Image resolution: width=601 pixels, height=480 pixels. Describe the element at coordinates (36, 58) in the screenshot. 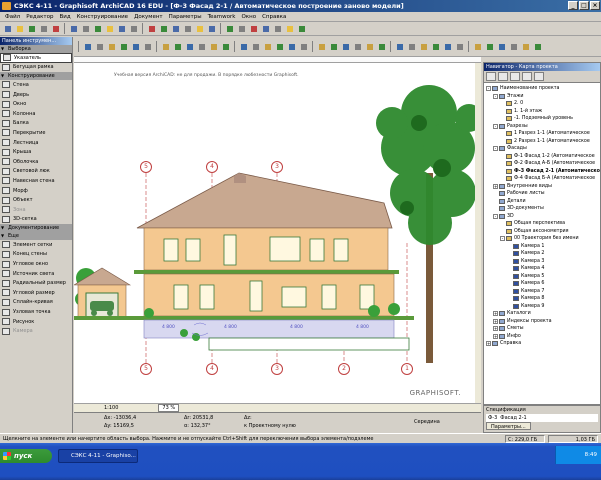

I see `tool-0: Указатель` at that location.